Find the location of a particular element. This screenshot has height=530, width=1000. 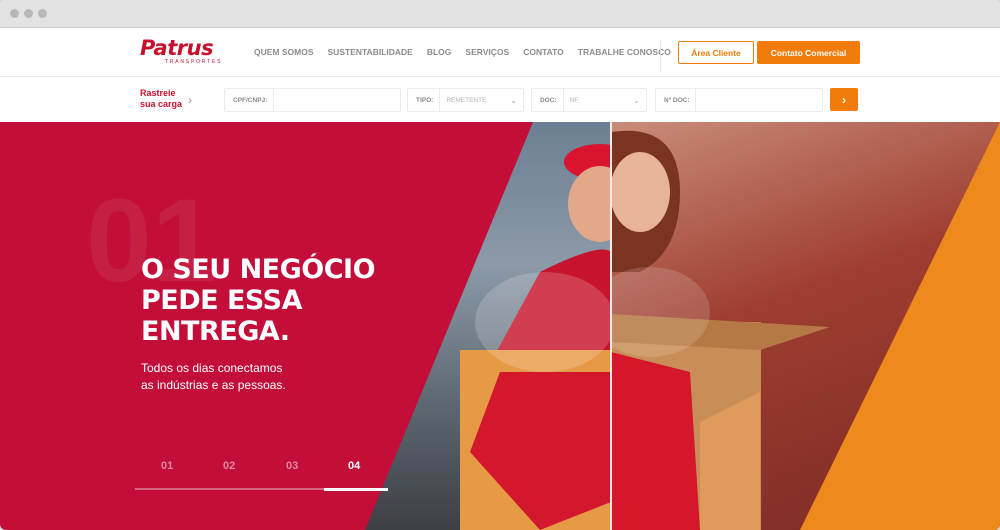

tipo-field: TIPO: REMETENTE ⌄ is located at coordinates (465, 100).